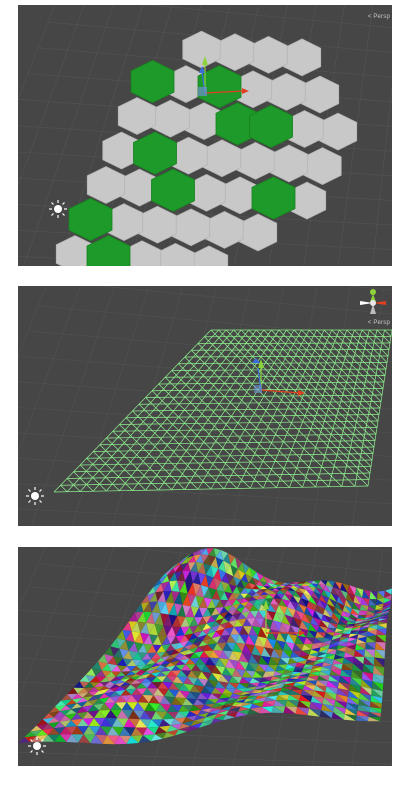  Describe the element at coordinates (278, 377) in the screenshot. I see `move-gizmo-icon` at that location.